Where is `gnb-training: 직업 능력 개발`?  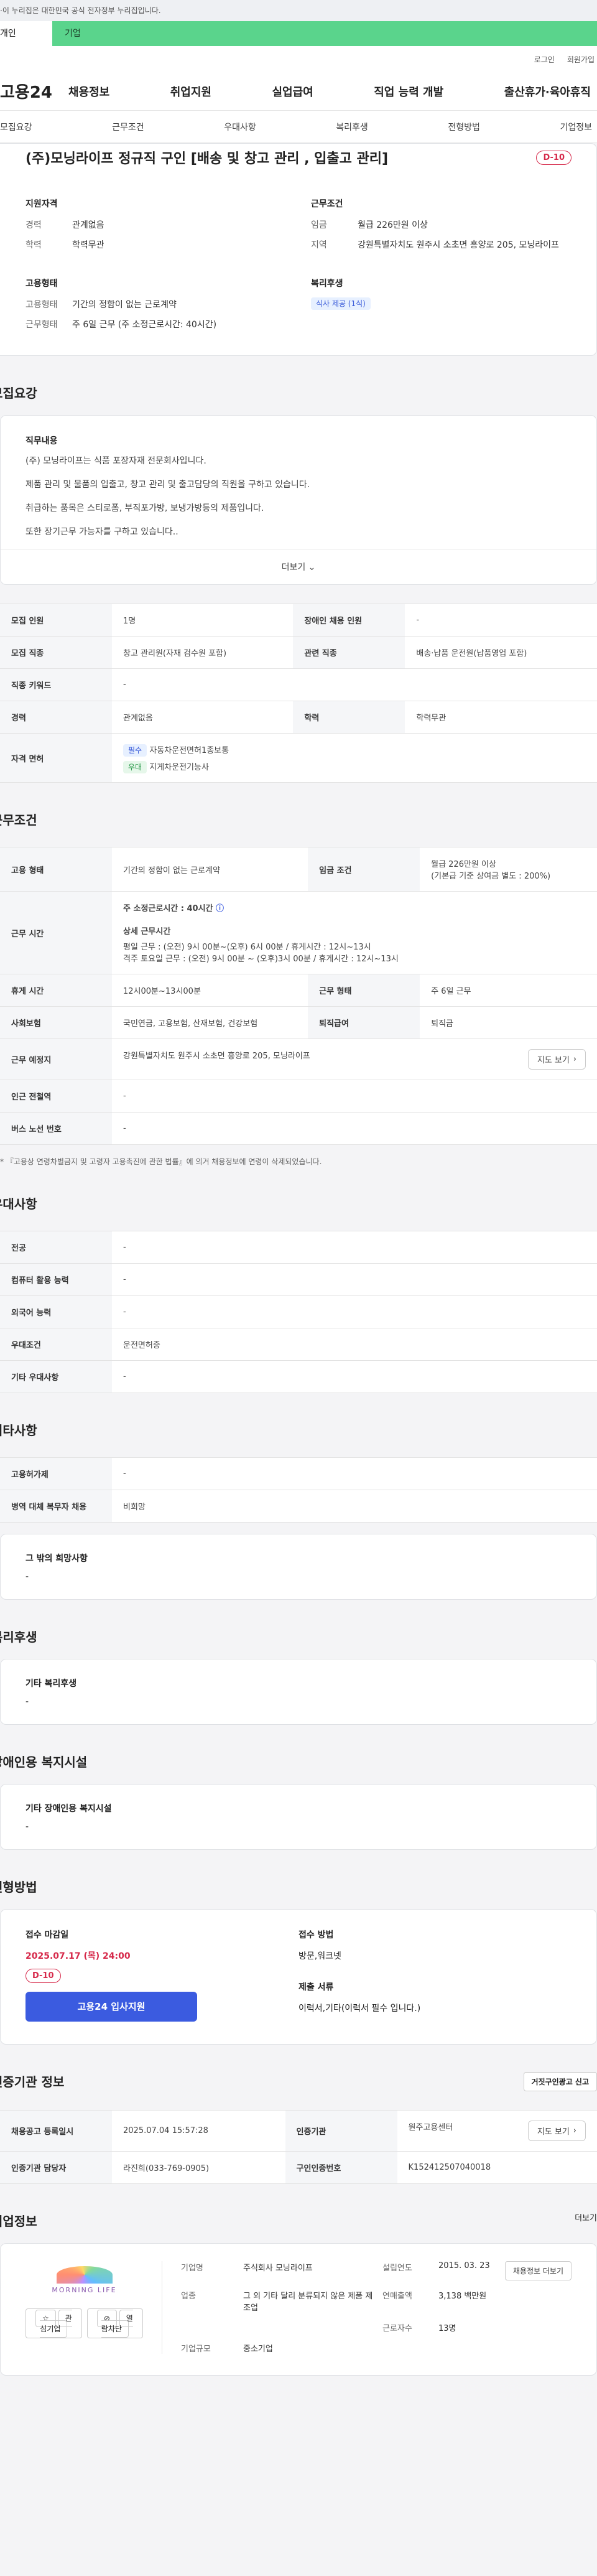
gnb-training: 직업 능력 개발 is located at coordinates (408, 92).